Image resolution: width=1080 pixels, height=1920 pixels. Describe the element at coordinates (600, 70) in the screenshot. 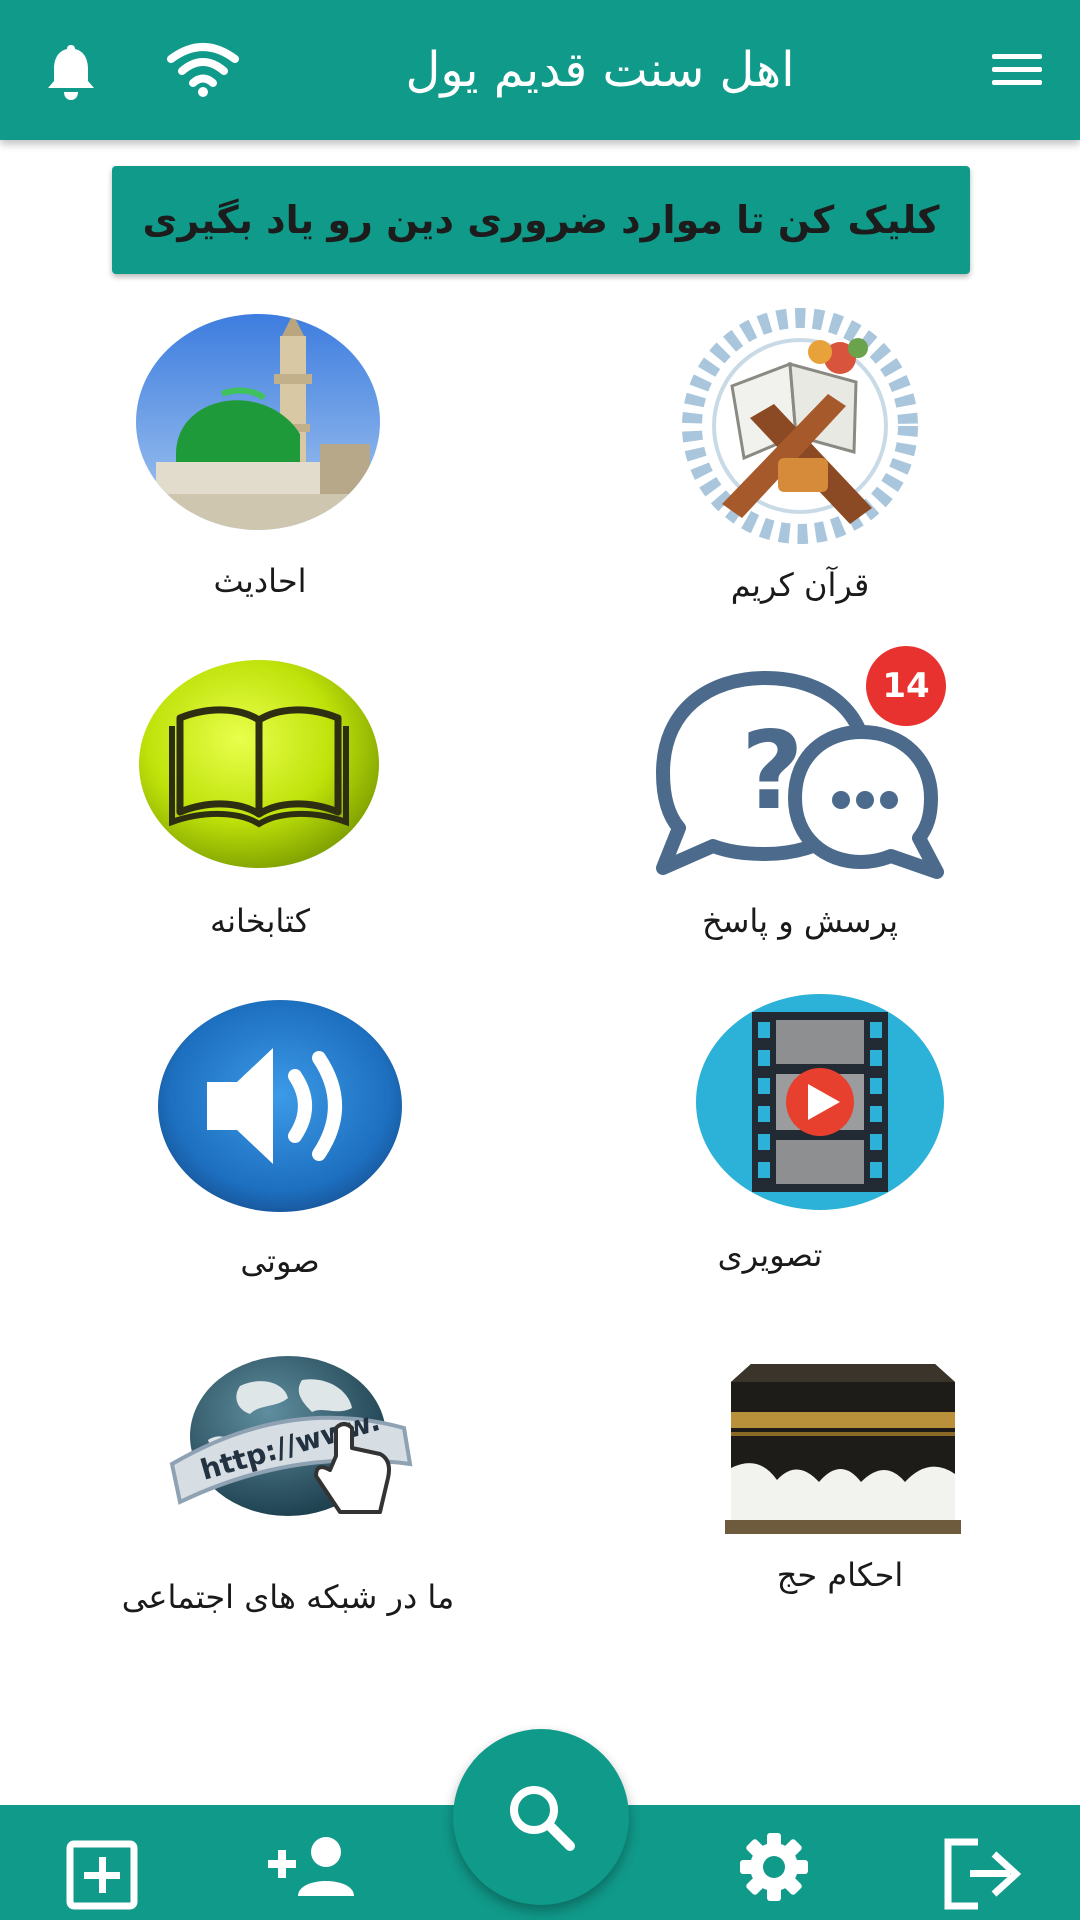

I see `app-title: اهل سنت قدیم یول` at that location.